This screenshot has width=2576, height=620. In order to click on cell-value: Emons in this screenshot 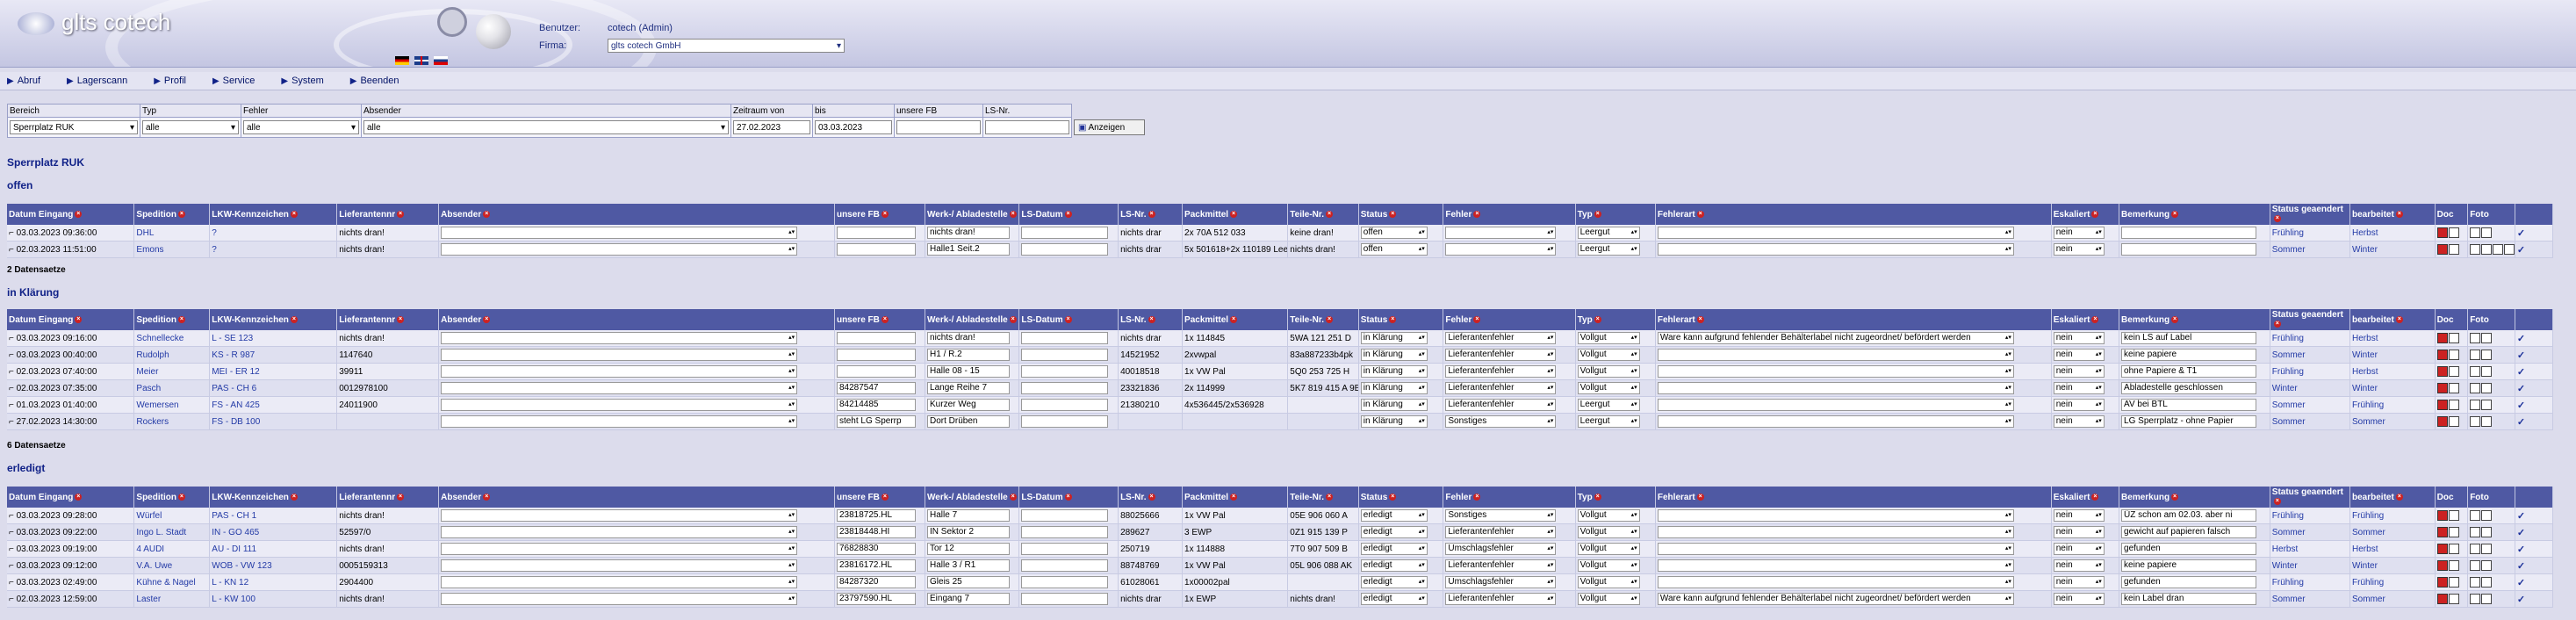, I will do `click(149, 250)`.